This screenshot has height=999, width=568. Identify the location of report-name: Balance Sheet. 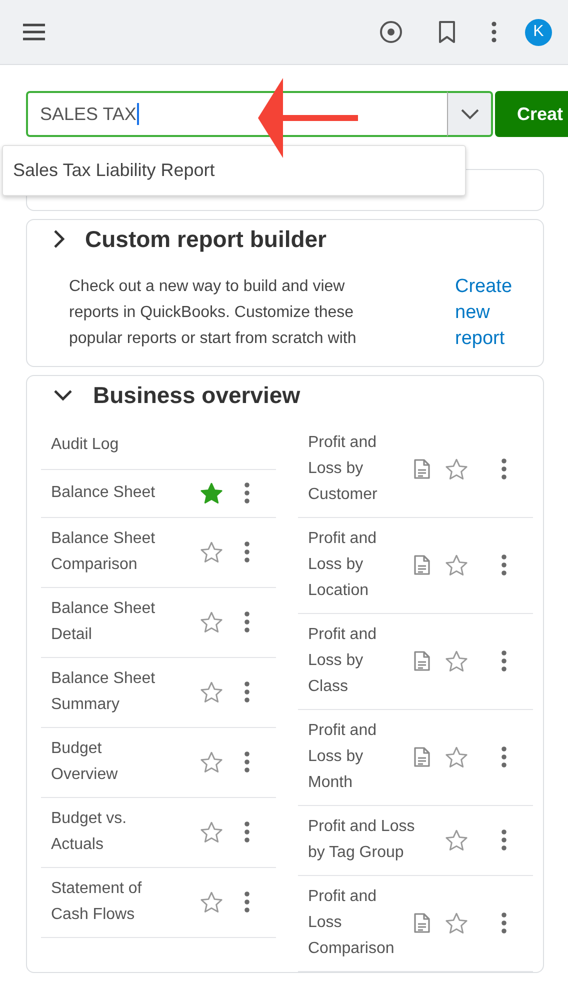
(107, 493).